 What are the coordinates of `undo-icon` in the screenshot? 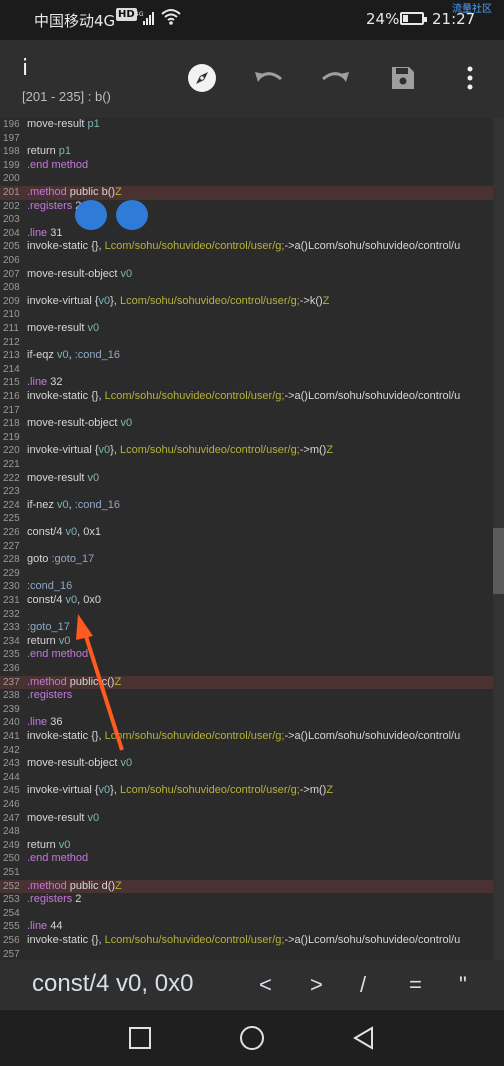 It's located at (269, 80).